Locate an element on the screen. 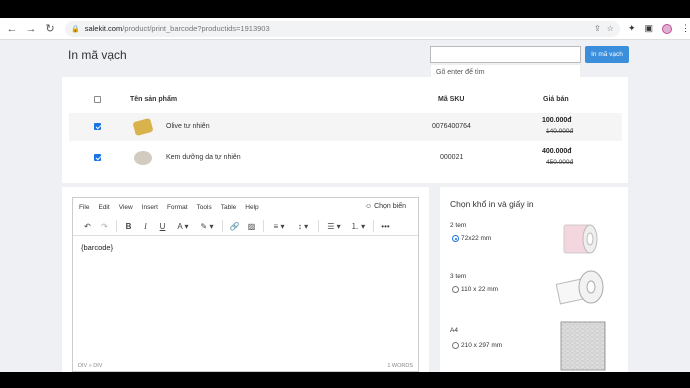 The image size is (690, 388). line-height-icon: ↕ ▾ is located at coordinates (303, 226).